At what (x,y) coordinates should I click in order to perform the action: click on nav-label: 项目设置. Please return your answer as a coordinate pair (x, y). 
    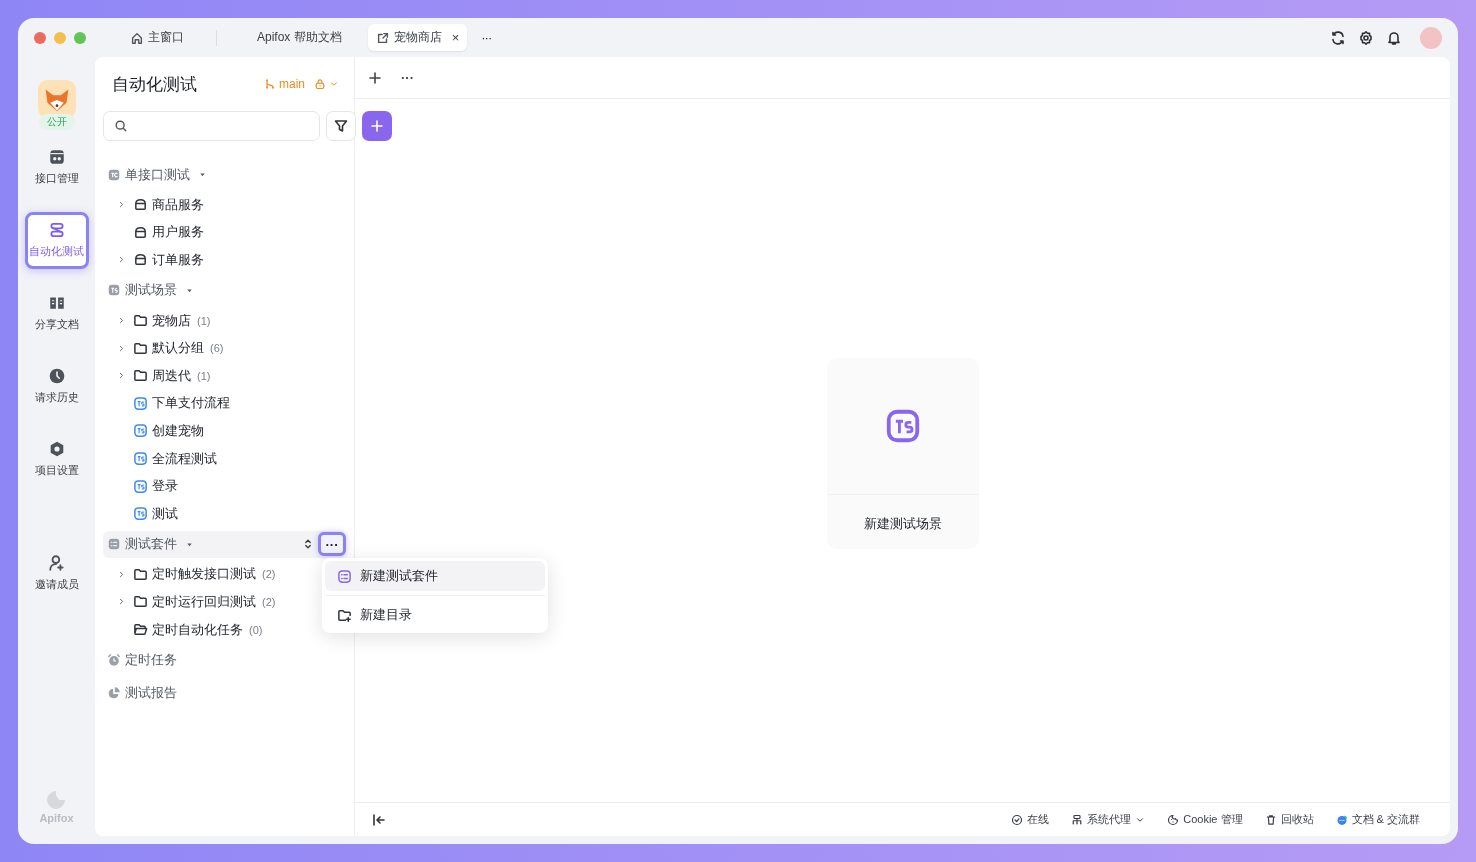
    Looking at the image, I should click on (56, 470).